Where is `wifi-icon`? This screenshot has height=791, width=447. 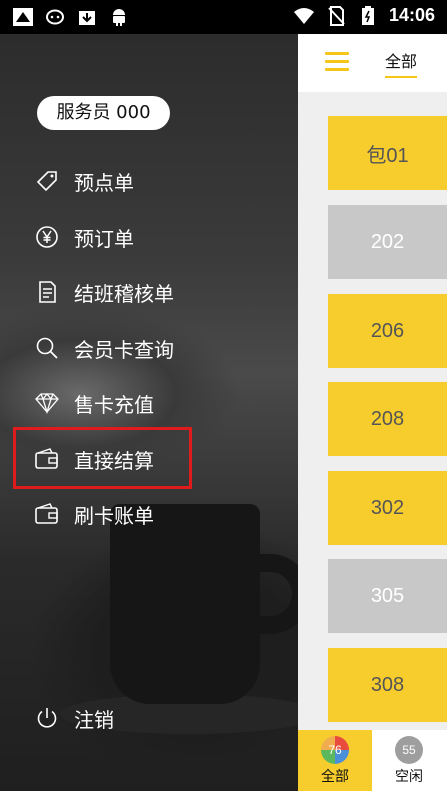
wifi-icon is located at coordinates (304, 16).